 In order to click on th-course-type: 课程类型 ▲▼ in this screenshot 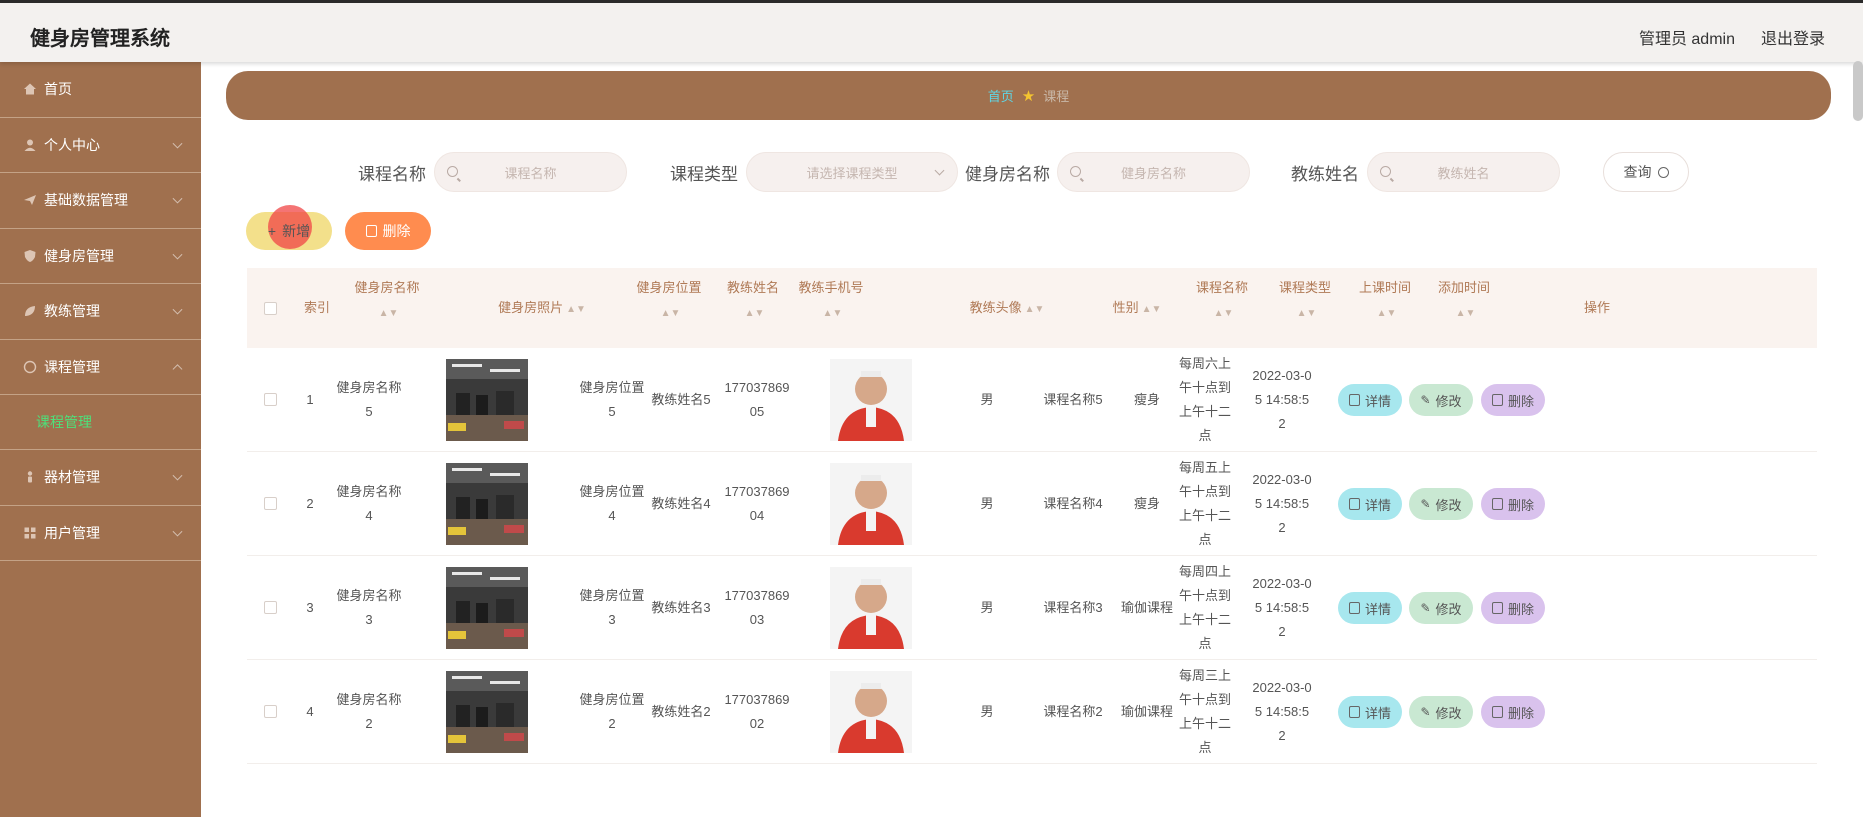, I will do `click(1305, 301)`.